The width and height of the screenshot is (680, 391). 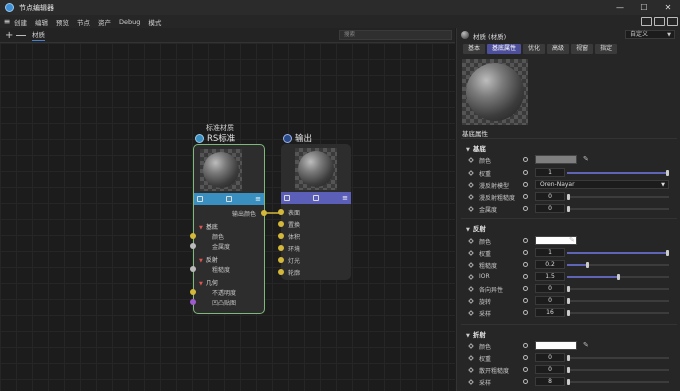 I want to click on row-refr-samples: 采样 8, so click(x=568, y=382).